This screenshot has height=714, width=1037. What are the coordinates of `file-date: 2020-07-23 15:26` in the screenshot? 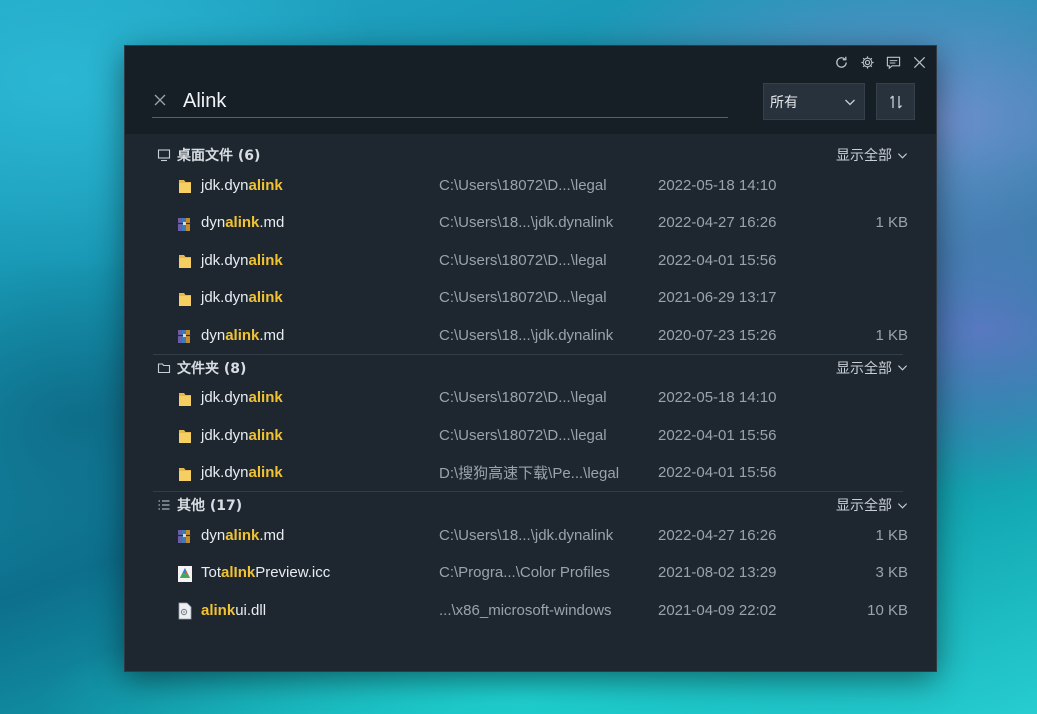 It's located at (717, 335).